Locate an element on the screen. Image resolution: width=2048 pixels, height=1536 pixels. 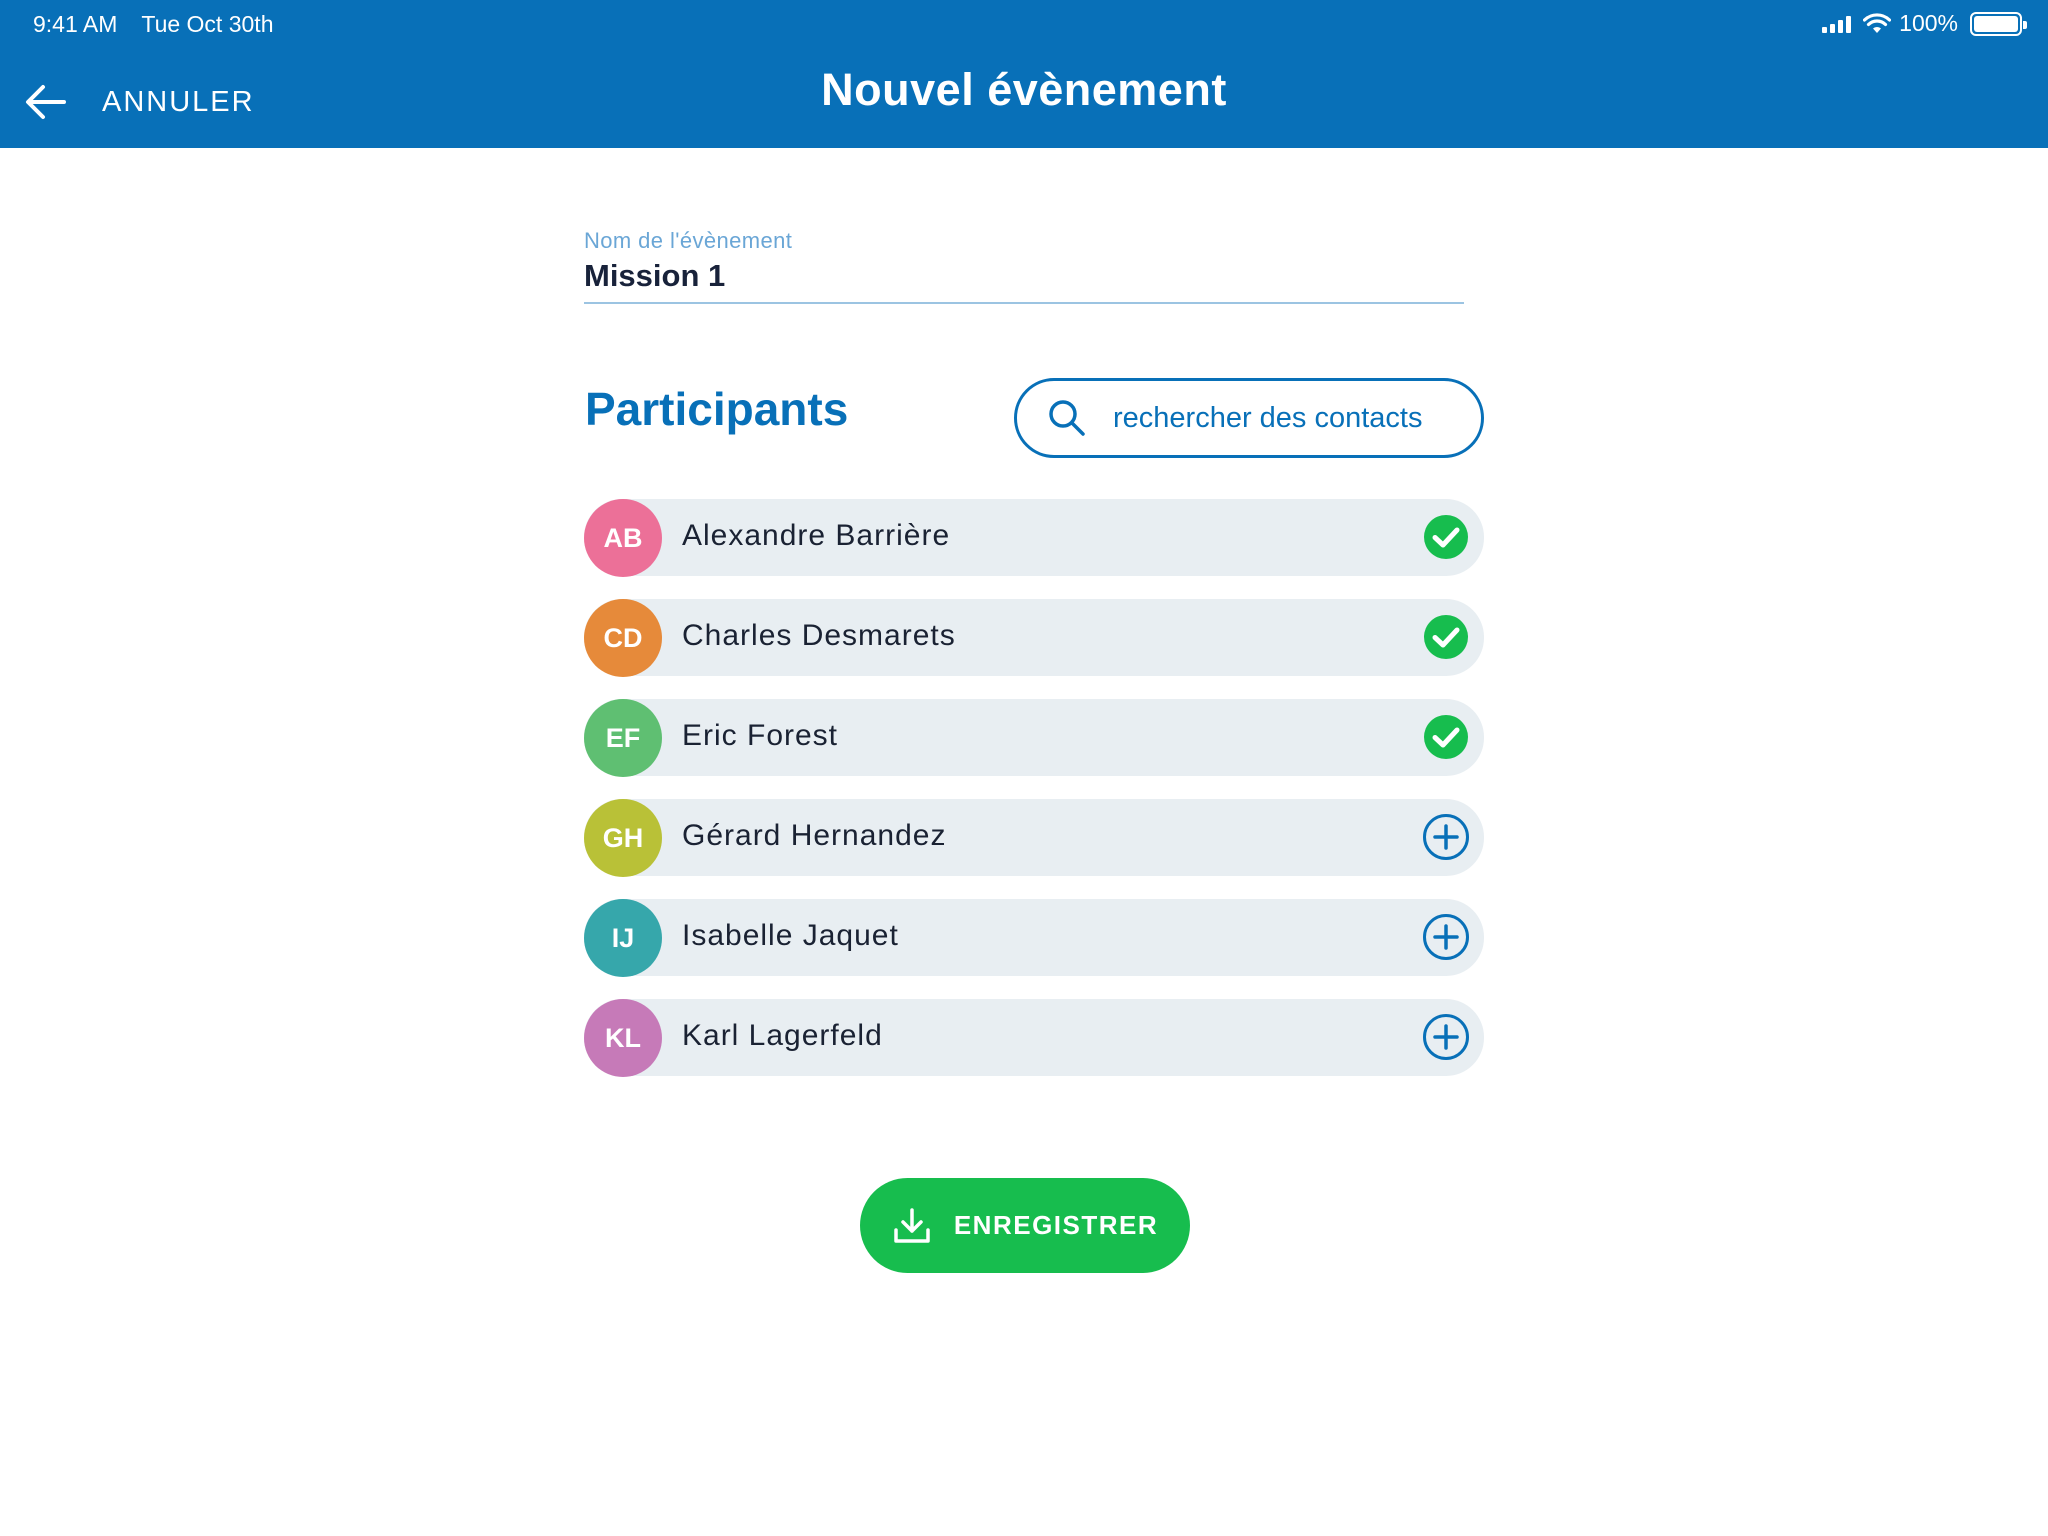
participant-row: EF Eric Forest is located at coordinates (1034, 738).